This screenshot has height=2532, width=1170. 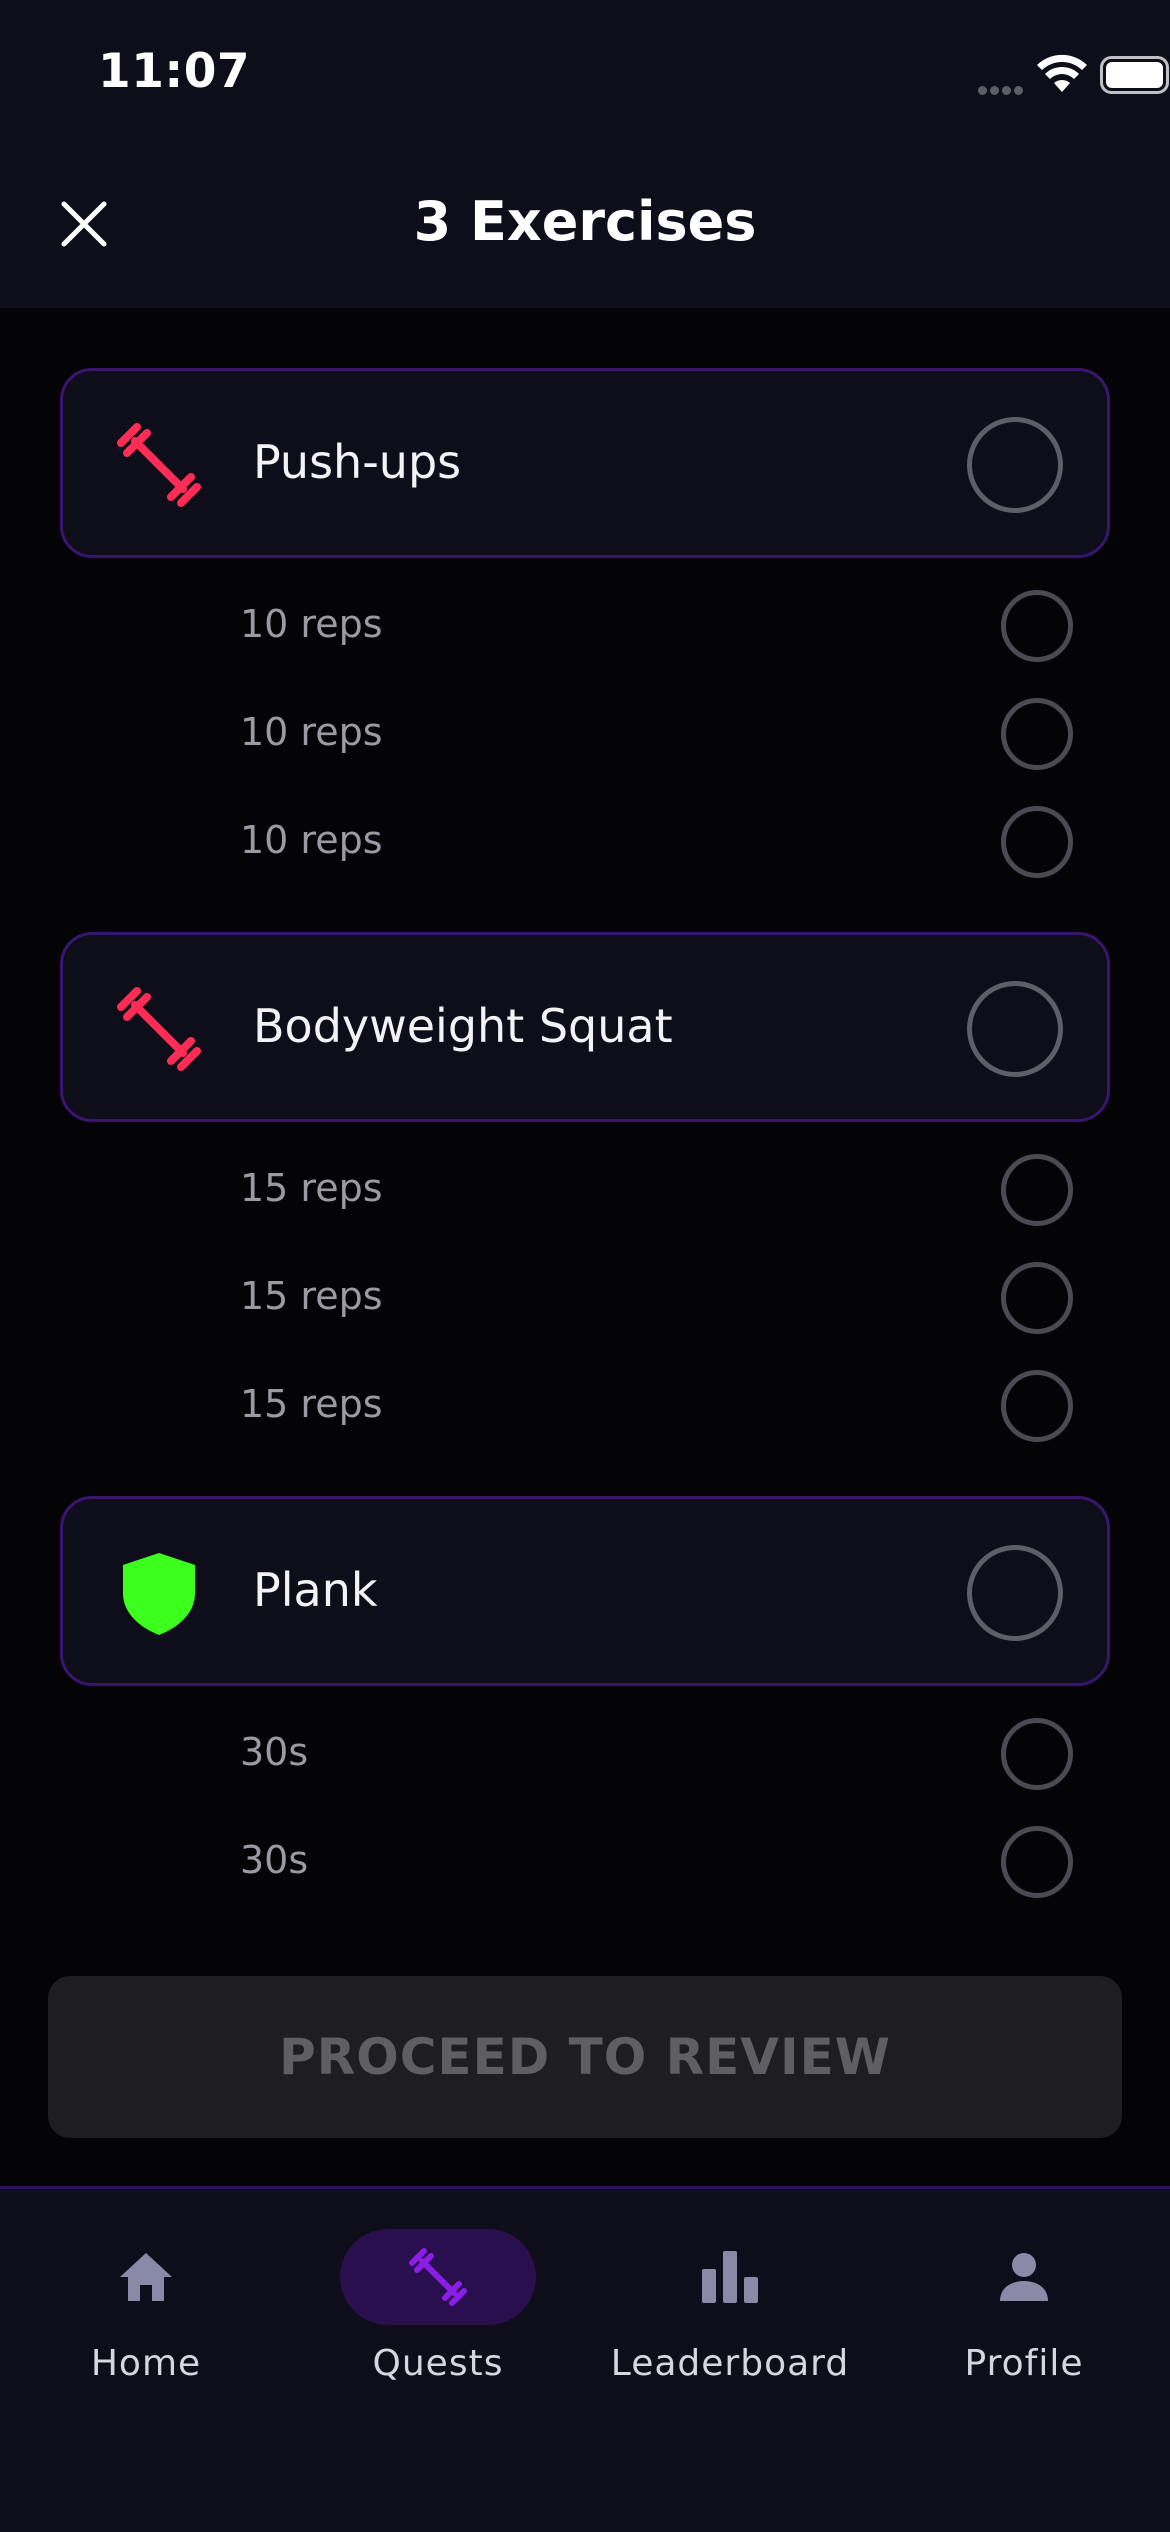 I want to click on nav-label: Quests, so click(x=438, y=2363).